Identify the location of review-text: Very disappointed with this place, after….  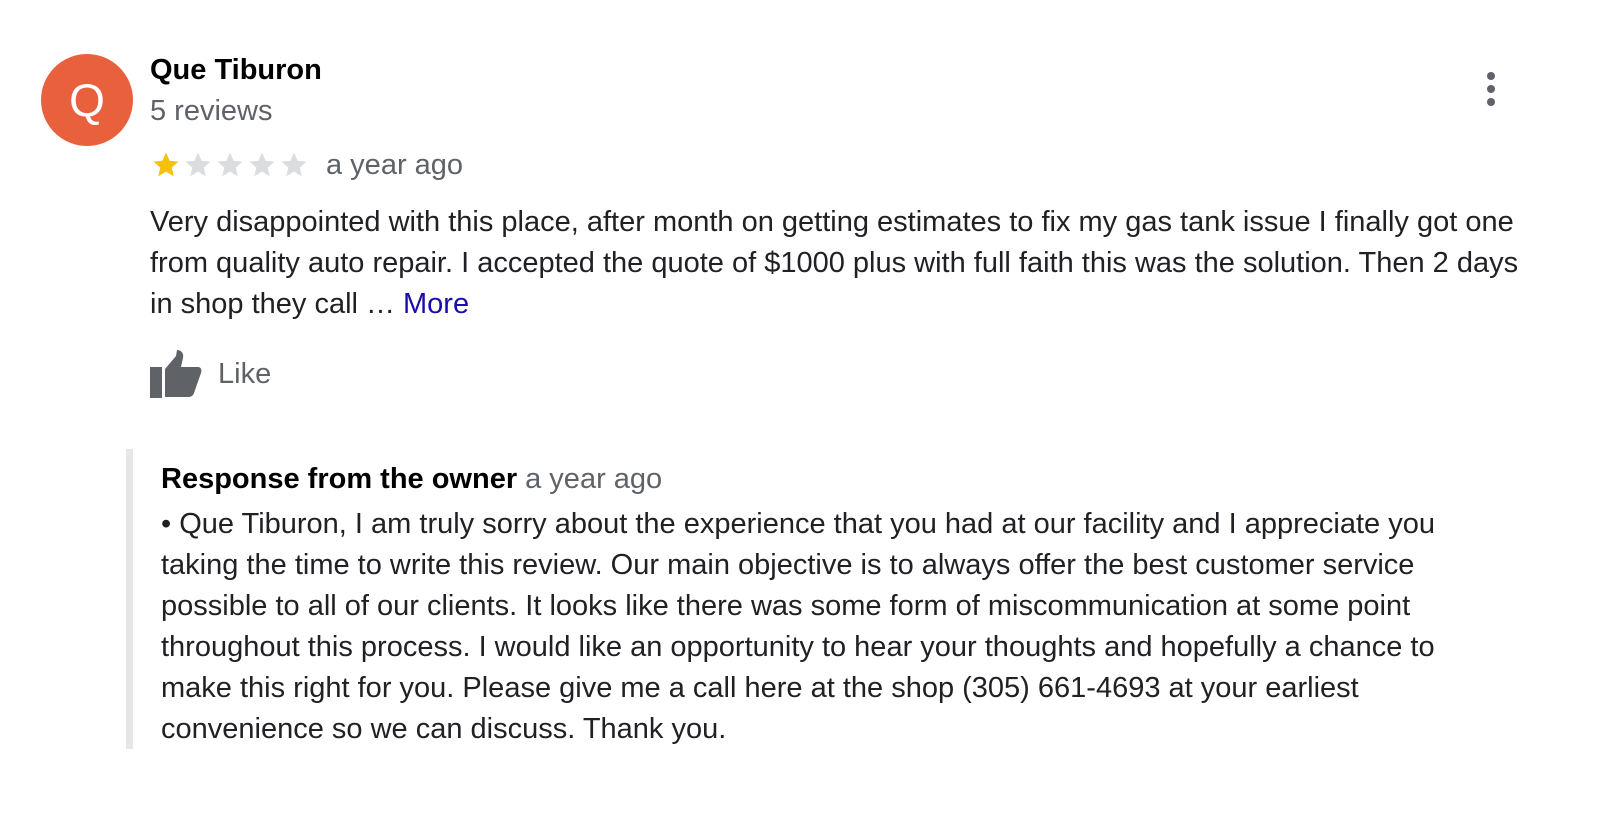
(847, 263).